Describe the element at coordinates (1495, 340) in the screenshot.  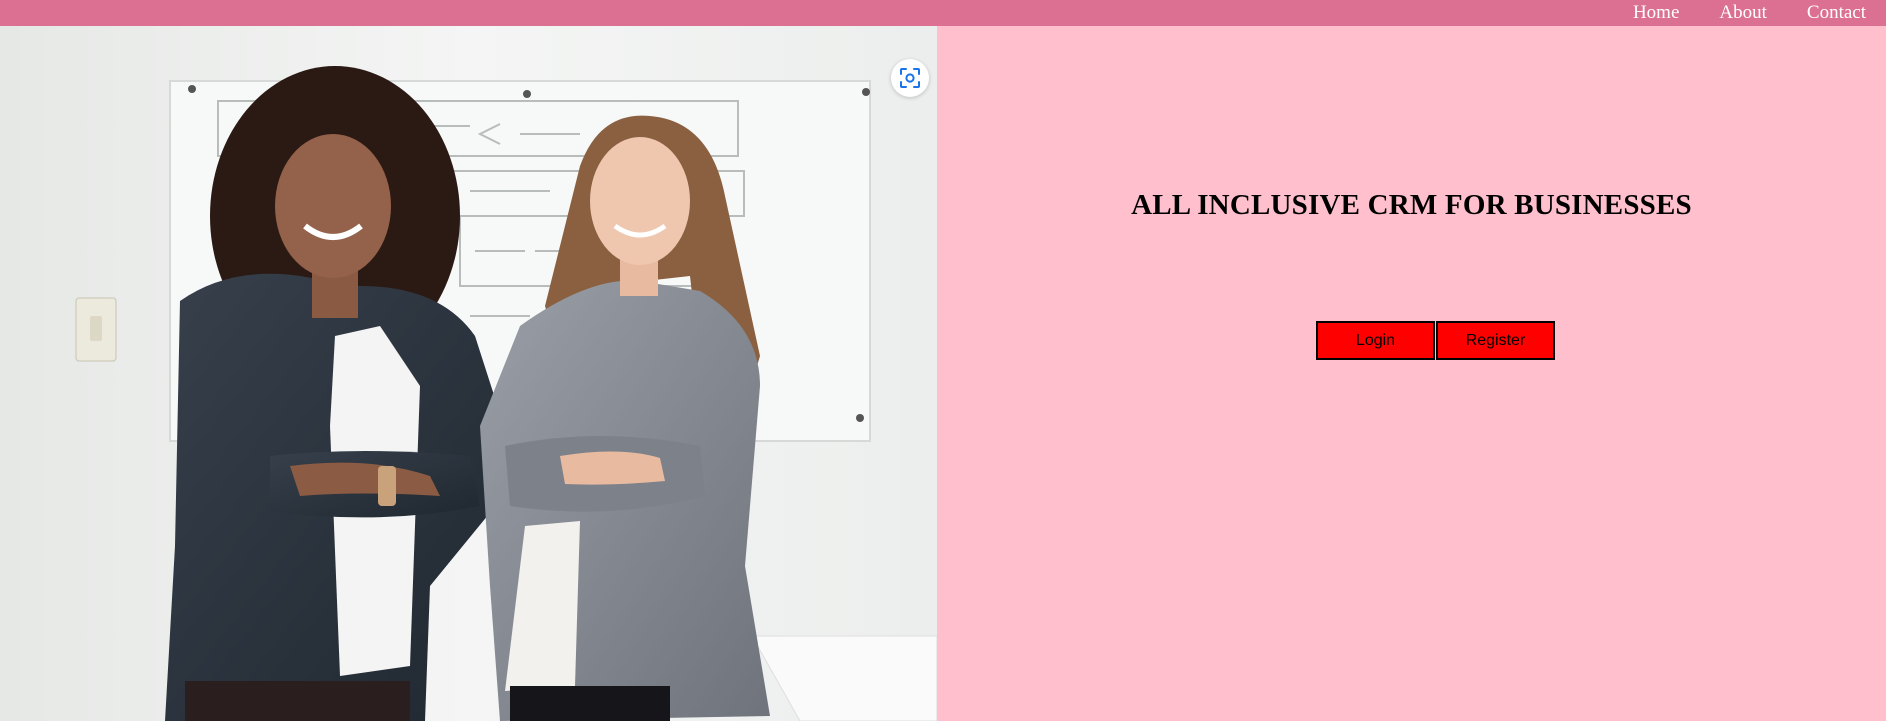
I see `register-button: Register` at that location.